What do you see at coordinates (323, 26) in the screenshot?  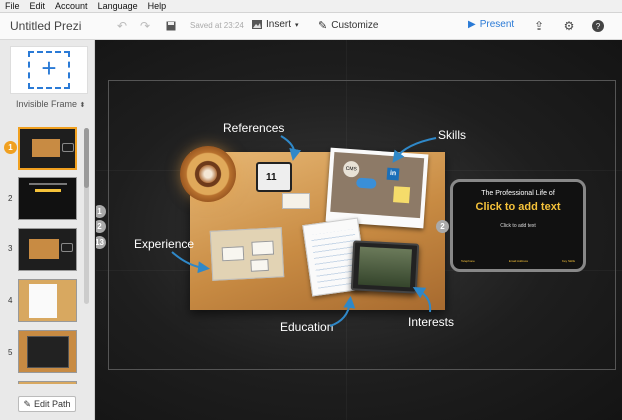 I see `brush-icon: ✎` at bounding box center [323, 26].